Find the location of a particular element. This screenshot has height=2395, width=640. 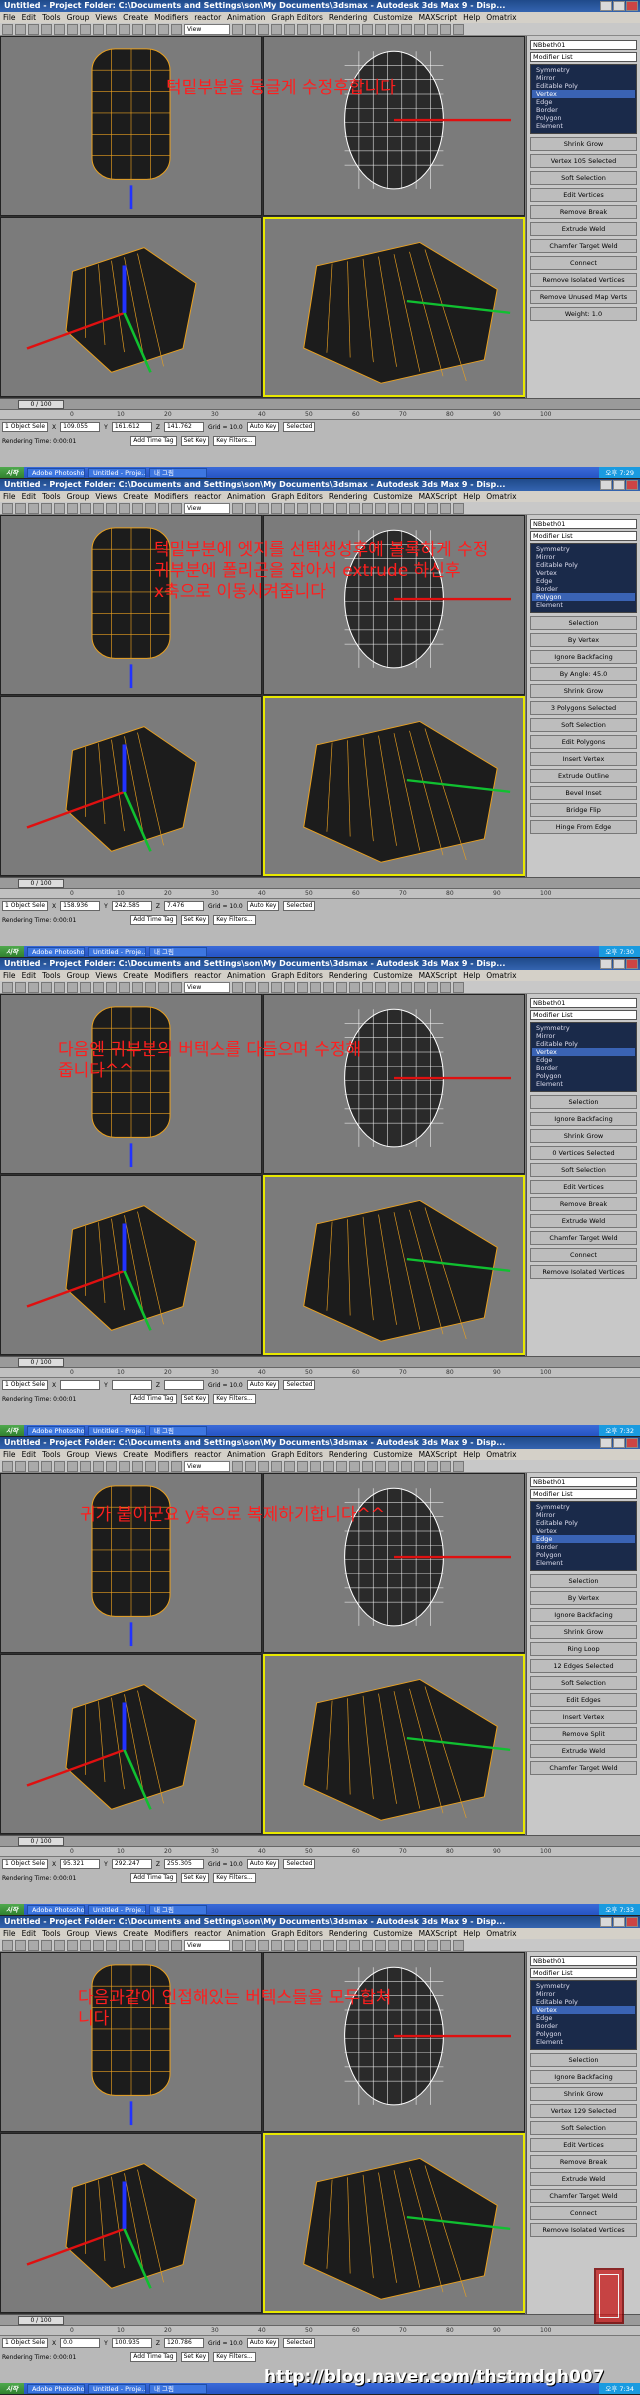

modifier-stack-item: Polygon is located at coordinates (583, 597).